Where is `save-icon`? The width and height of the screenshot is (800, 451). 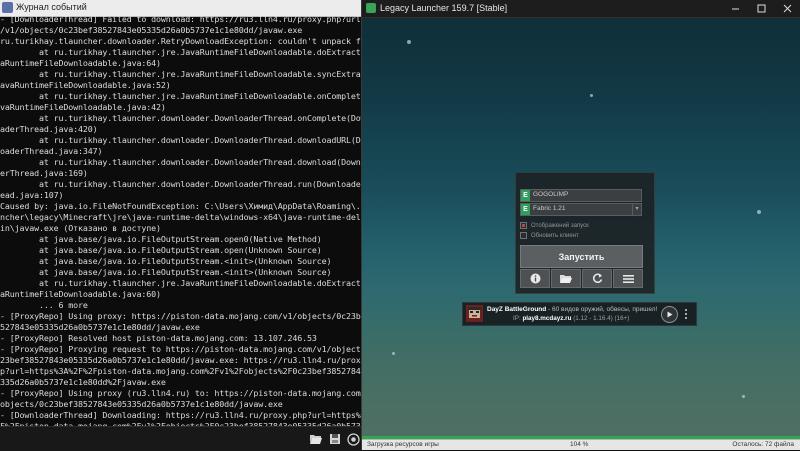 save-icon is located at coordinates (335, 439).